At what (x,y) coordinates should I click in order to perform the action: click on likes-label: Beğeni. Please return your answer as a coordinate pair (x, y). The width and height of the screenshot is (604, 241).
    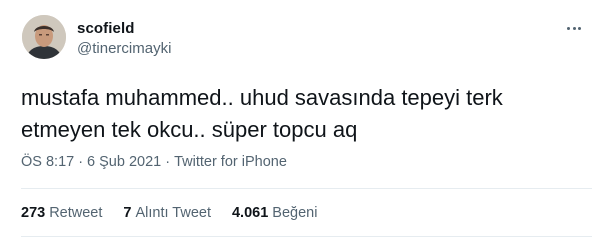
    Looking at the image, I should click on (295, 213).